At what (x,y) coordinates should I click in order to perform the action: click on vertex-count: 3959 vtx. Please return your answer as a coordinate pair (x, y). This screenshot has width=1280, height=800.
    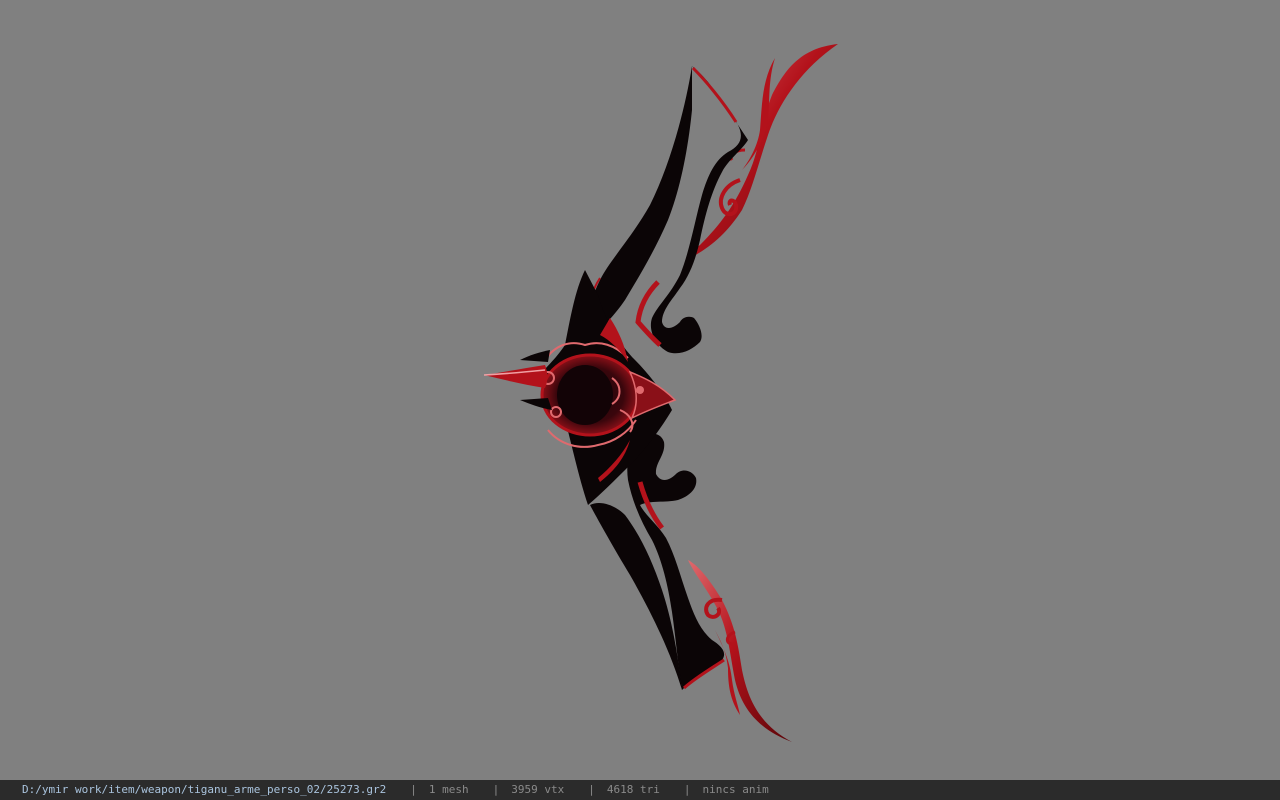
    Looking at the image, I should click on (538, 789).